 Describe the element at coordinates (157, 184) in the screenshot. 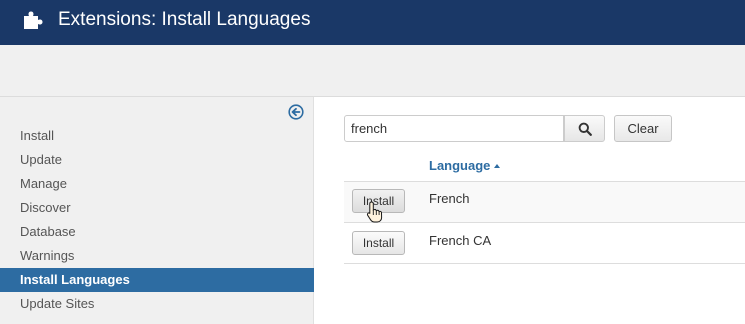

I see `sidebar-item-manage: Manage` at that location.